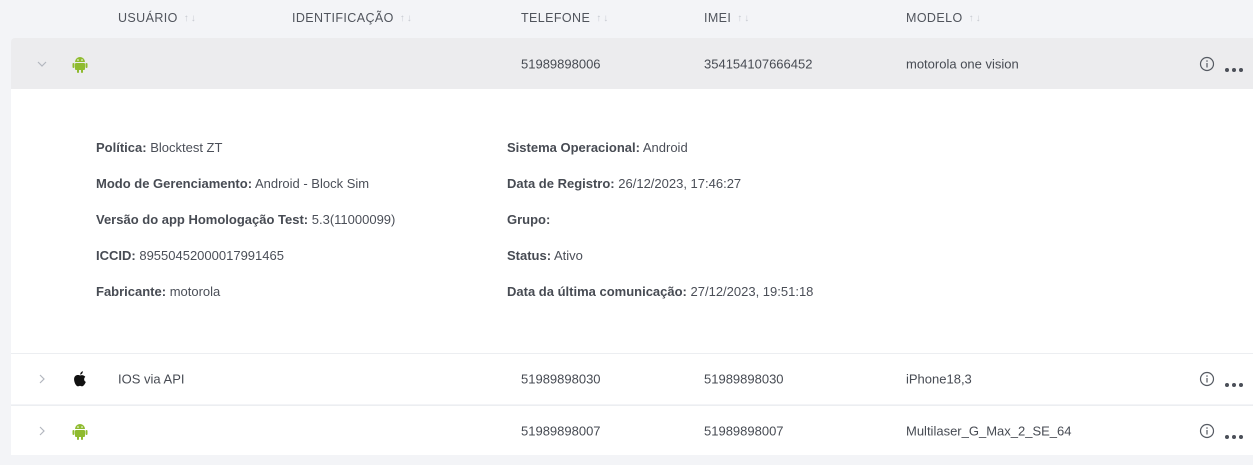 The image size is (1253, 465). What do you see at coordinates (343, 18) in the screenshot?
I see `column-label: IDENTIFICAÇÃO` at bounding box center [343, 18].